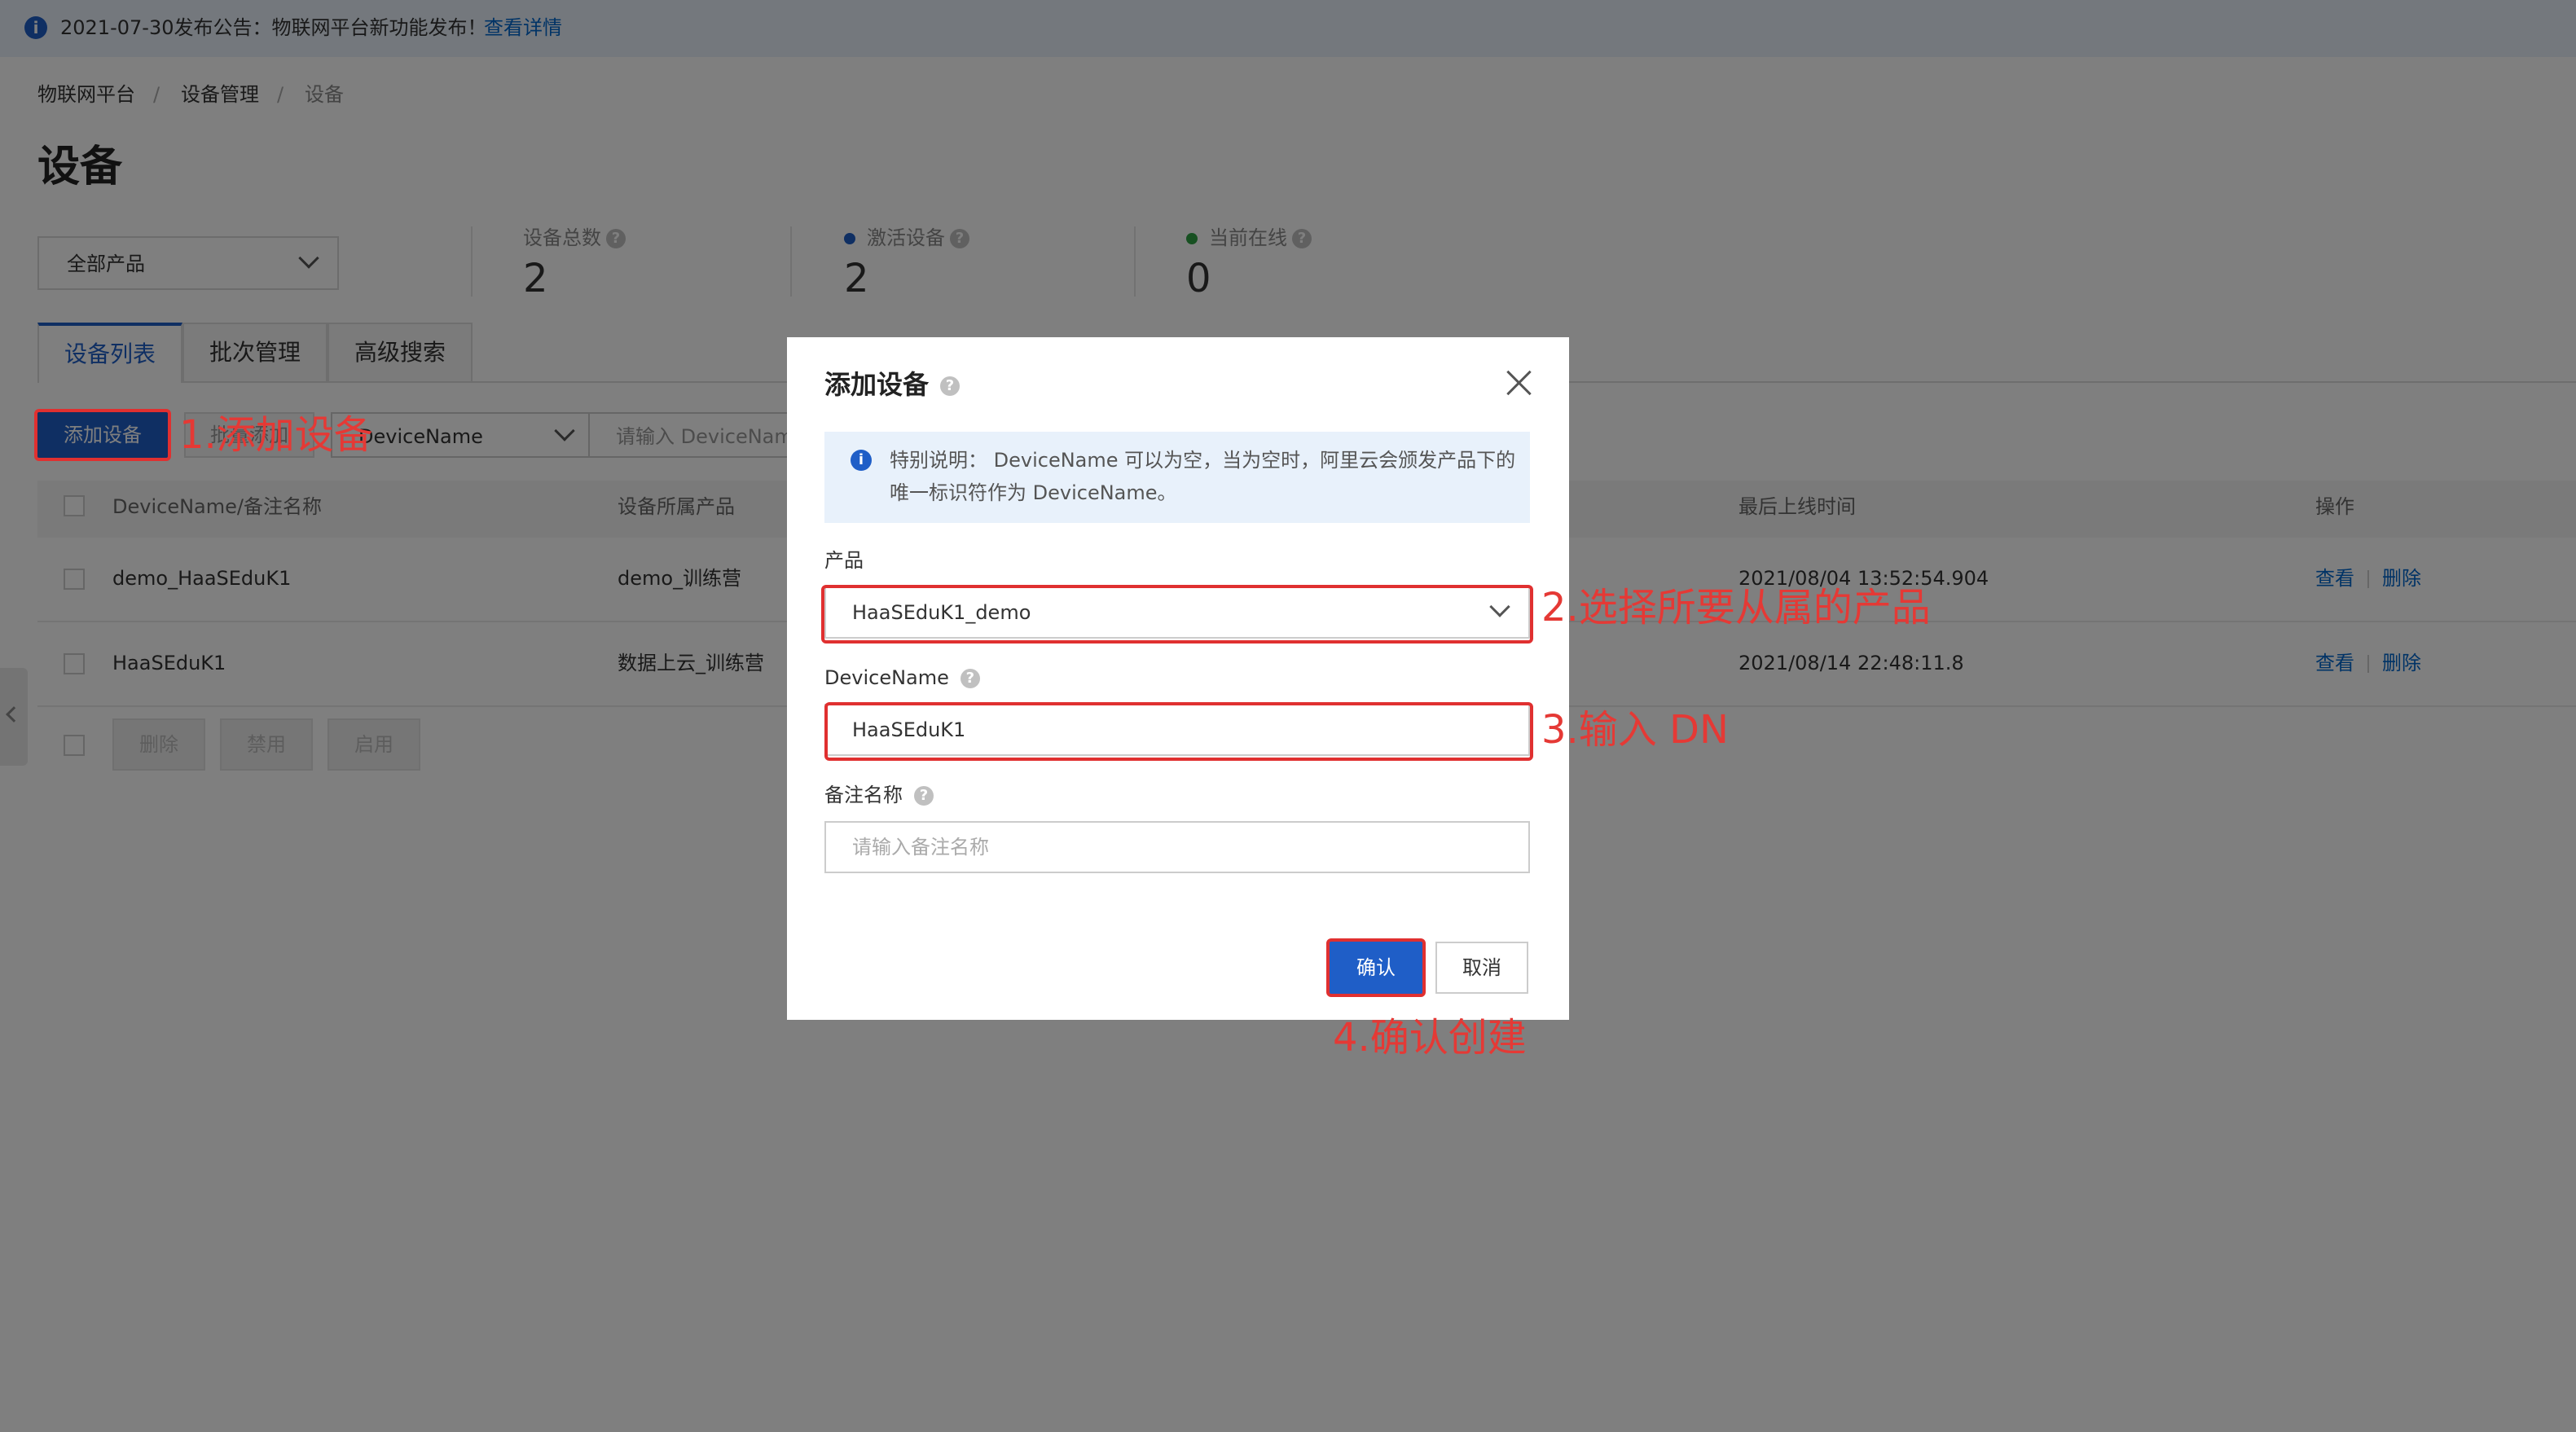  Describe the element at coordinates (879, 795) in the screenshot. I see `remark-field-label: 备注名称?` at that location.